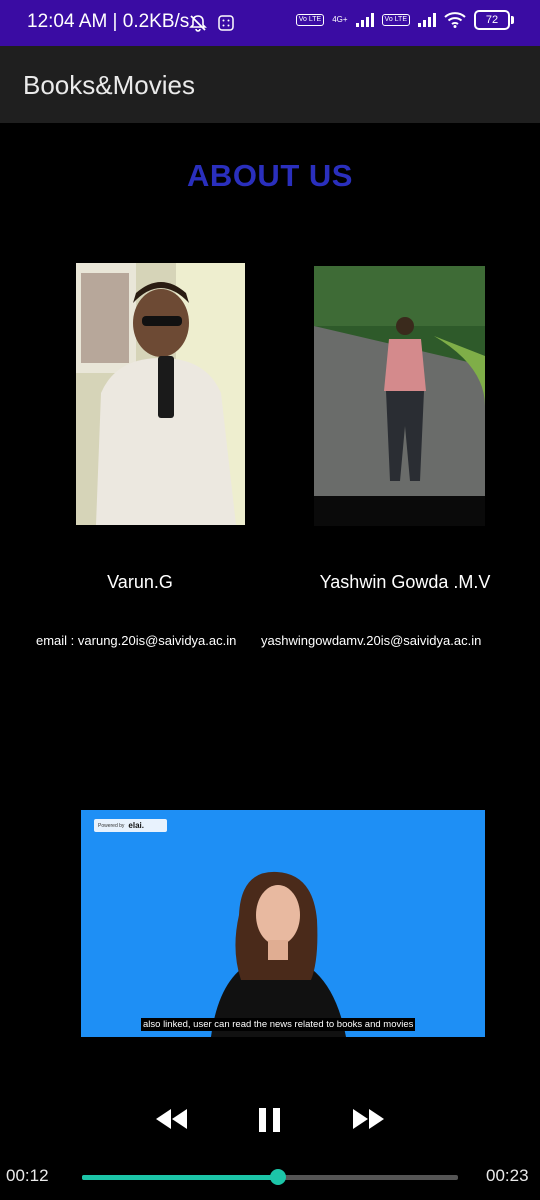 This screenshot has width=540, height=1200. I want to click on powered-by-badge: Powered by elai., so click(130, 825).